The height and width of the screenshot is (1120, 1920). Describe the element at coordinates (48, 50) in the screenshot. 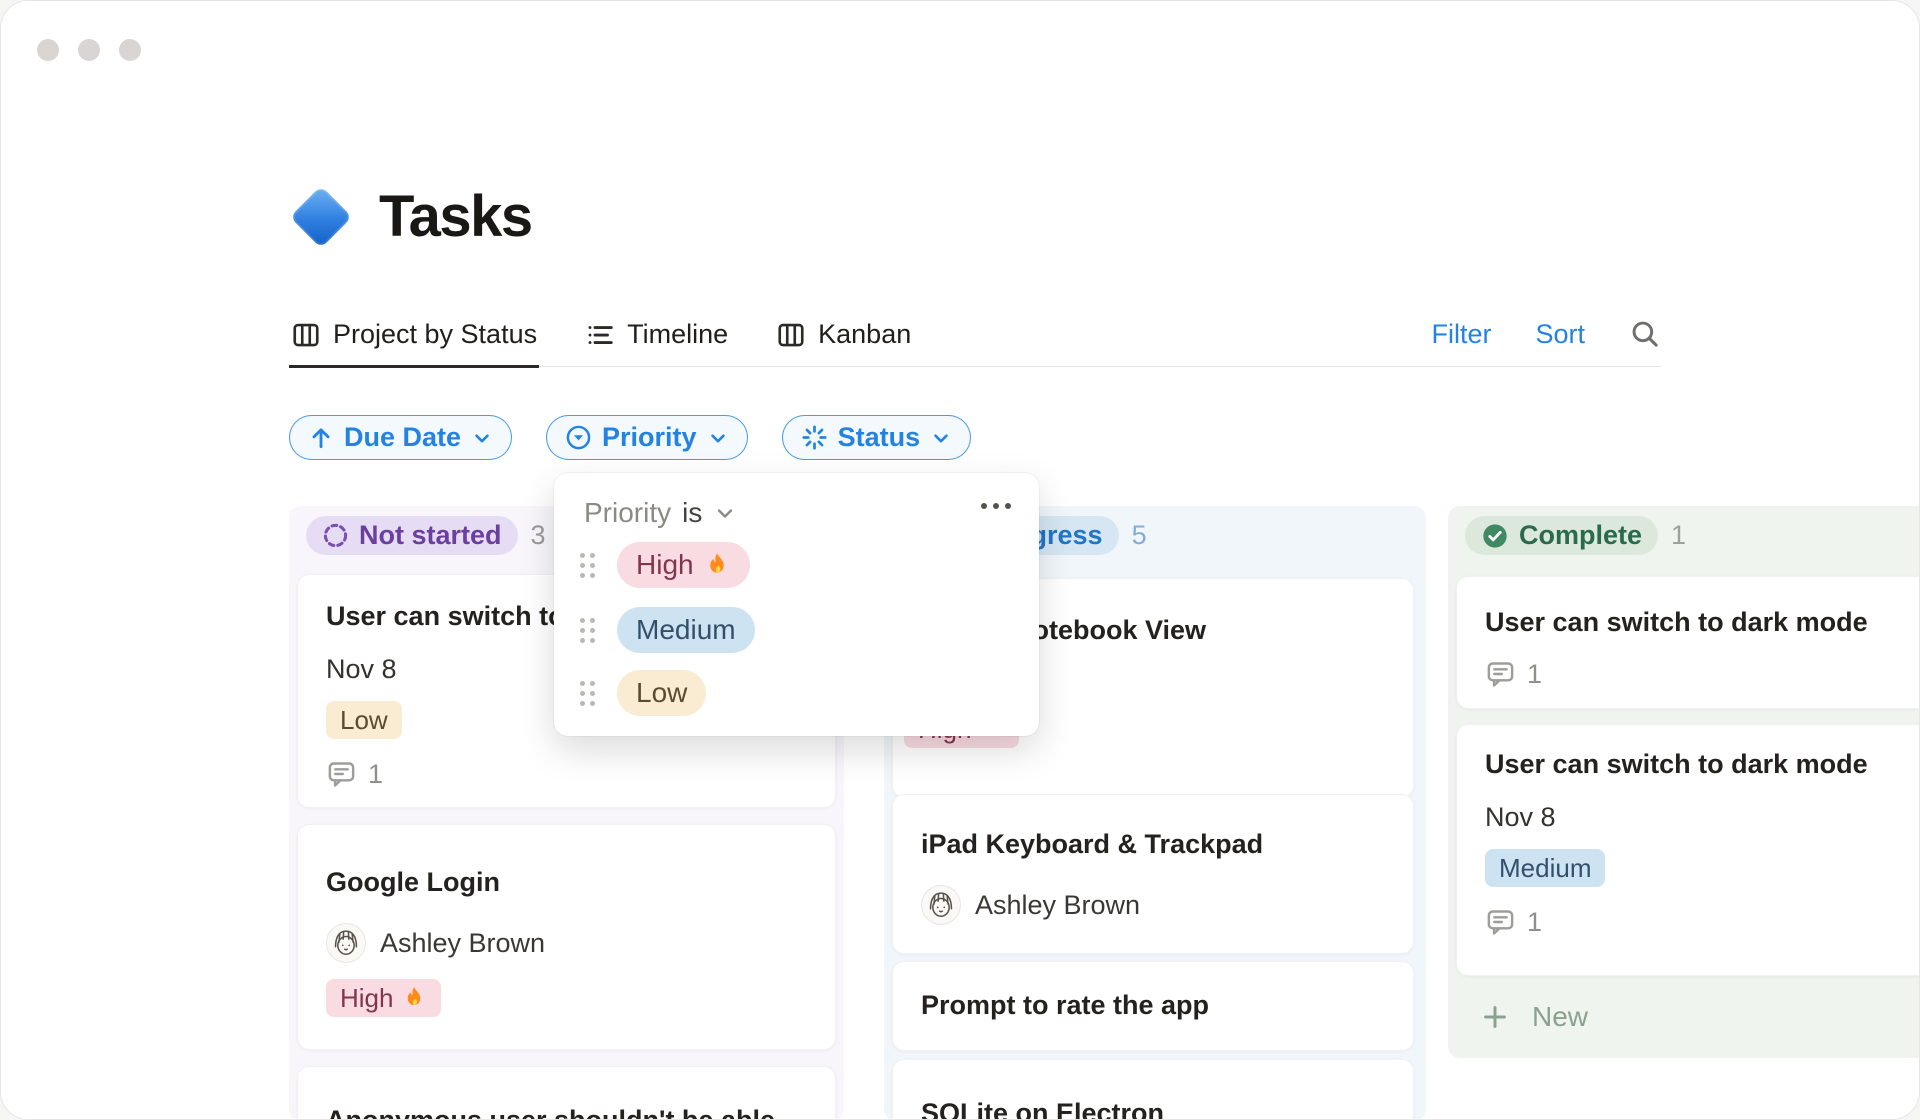

I see `window-close-button` at that location.